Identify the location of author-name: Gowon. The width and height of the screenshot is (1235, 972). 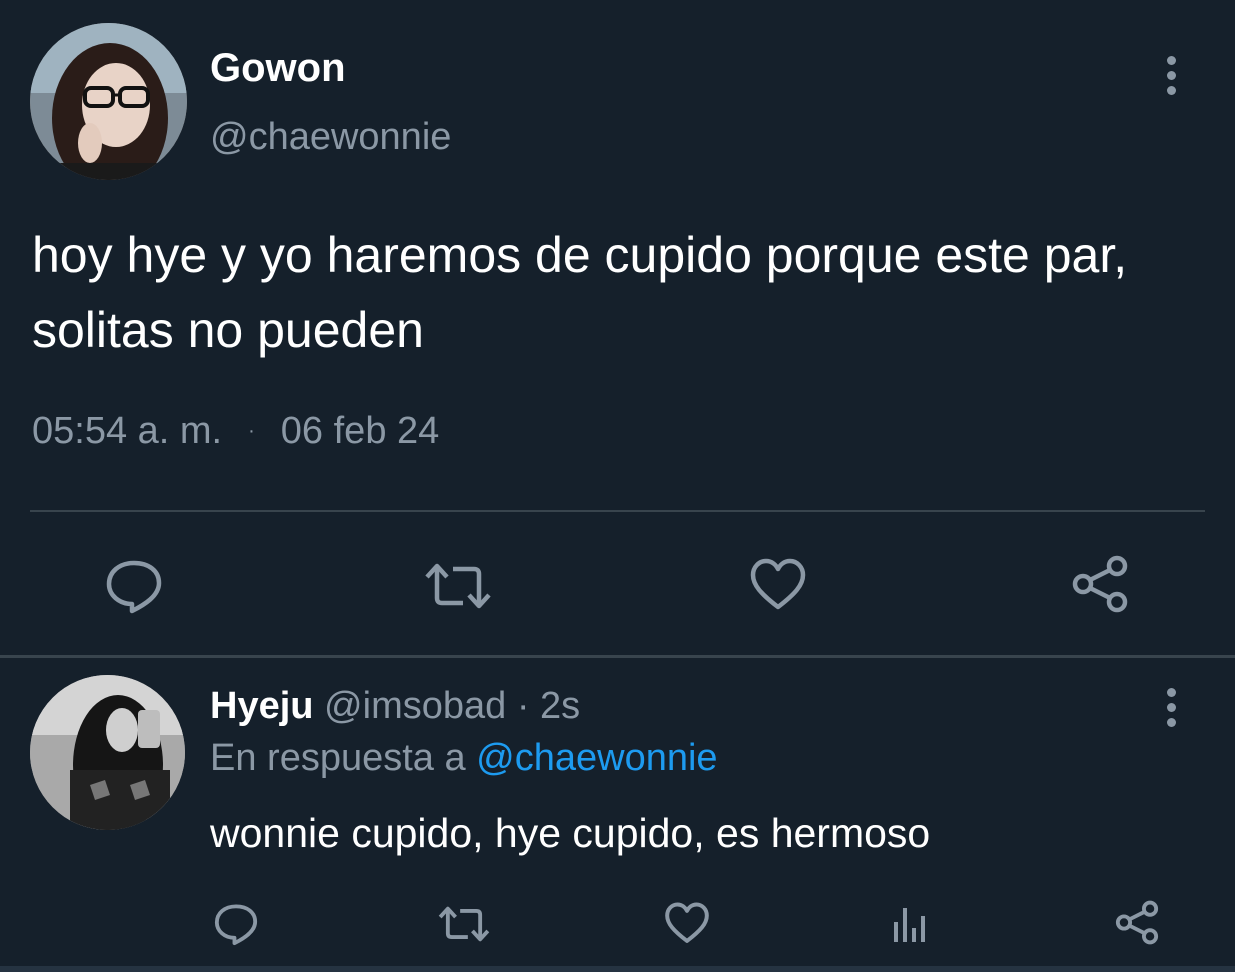
(278, 68).